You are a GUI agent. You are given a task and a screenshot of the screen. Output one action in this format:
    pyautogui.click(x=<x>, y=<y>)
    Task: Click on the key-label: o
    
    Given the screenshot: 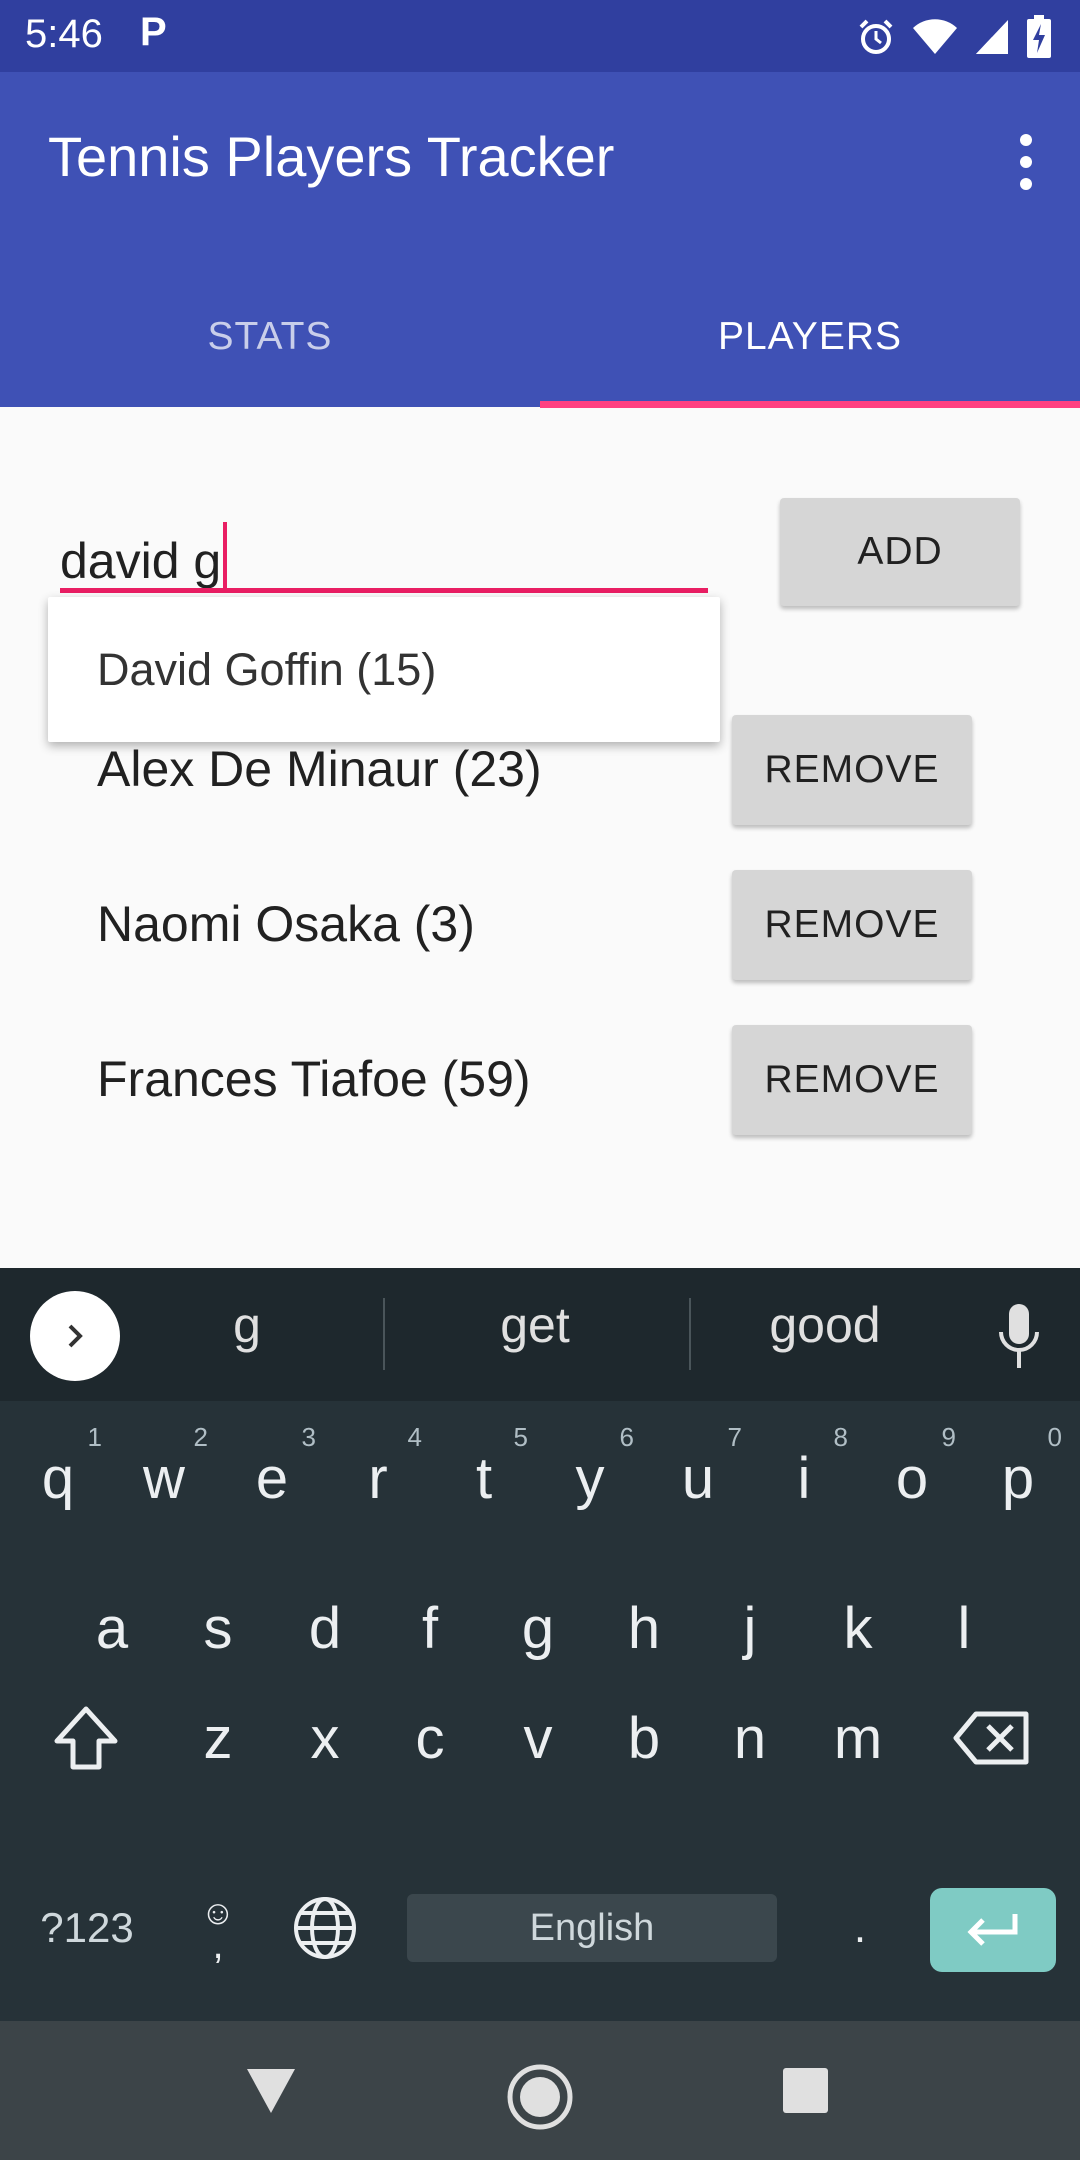 What is the action you would take?
    pyautogui.click(x=912, y=1478)
    